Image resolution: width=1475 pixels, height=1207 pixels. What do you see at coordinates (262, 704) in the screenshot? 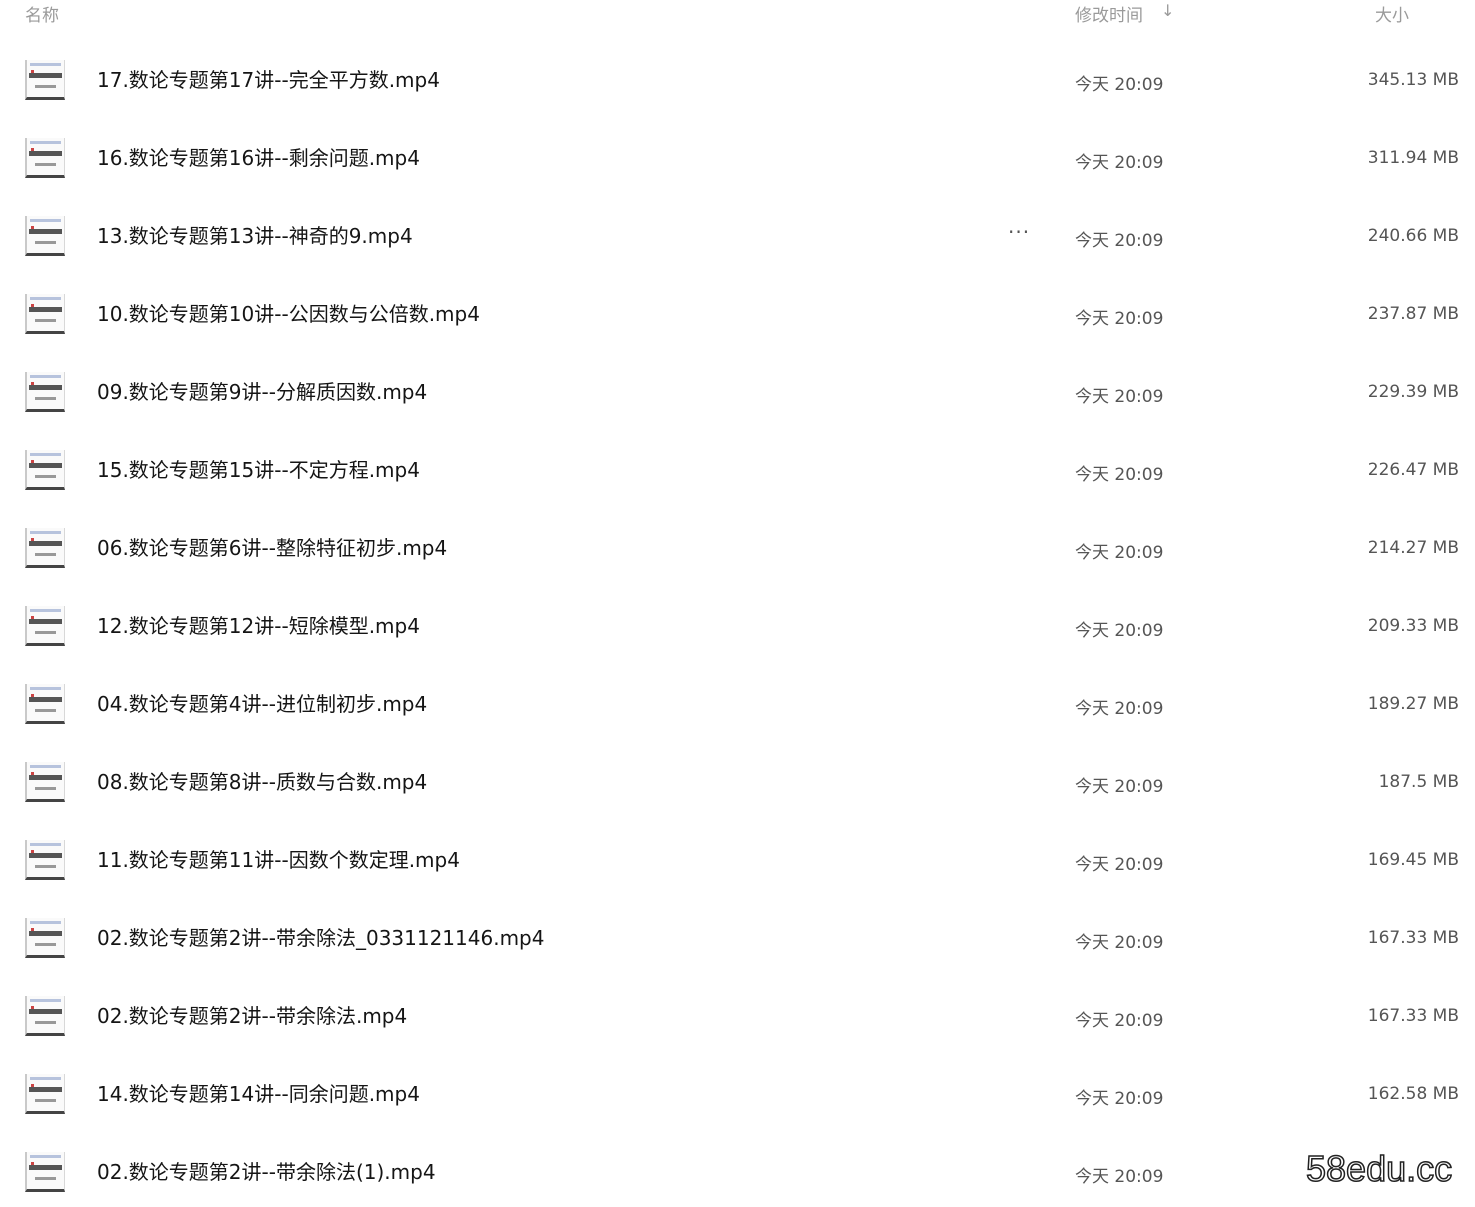
I see `file-name: 04.数论专题第4讲--进位制初步.mp4` at bounding box center [262, 704].